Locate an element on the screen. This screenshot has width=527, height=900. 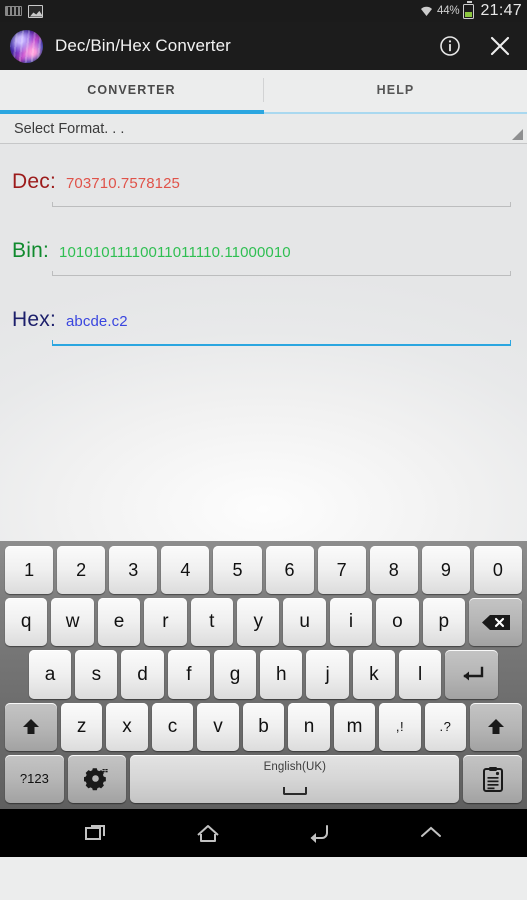
back-icon is located at coordinates (319, 833).